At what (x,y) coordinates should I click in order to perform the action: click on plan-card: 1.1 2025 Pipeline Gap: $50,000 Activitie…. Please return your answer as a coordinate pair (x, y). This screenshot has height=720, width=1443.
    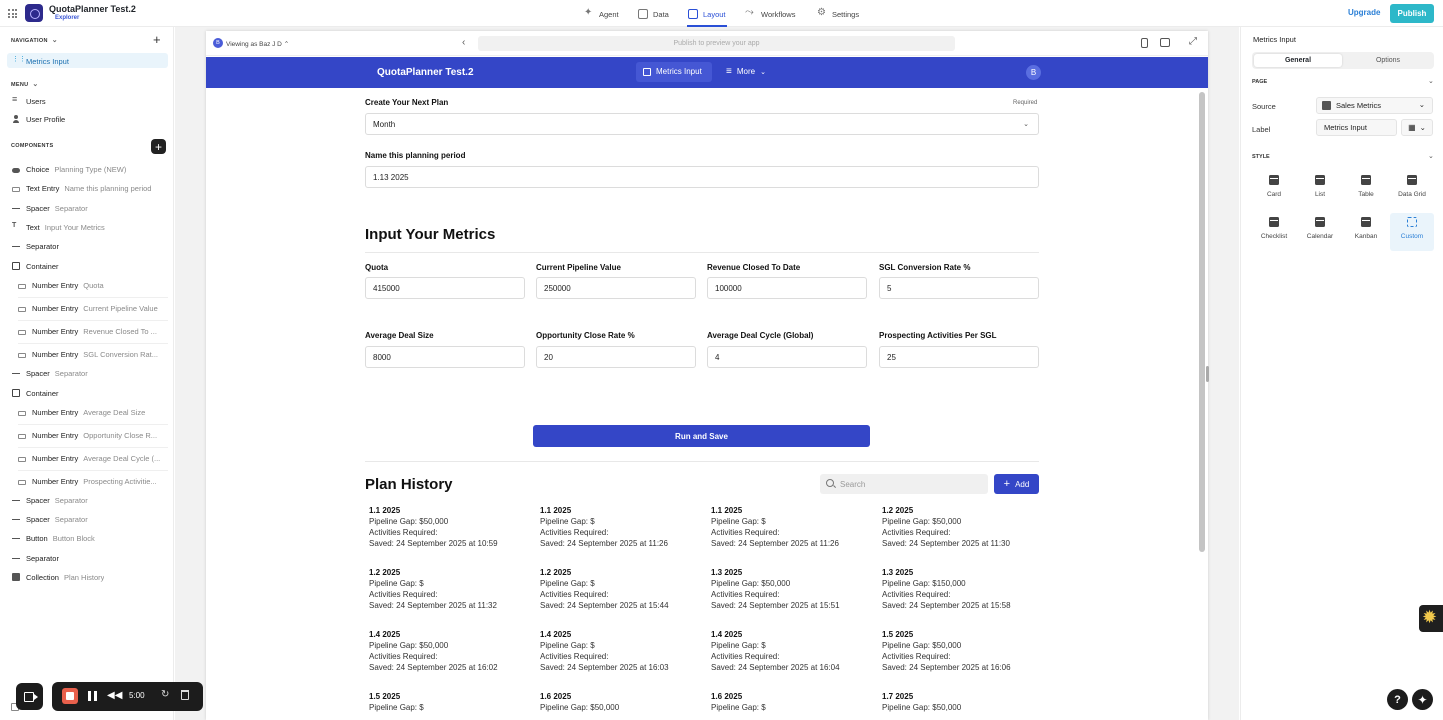
    Looking at the image, I should click on (451, 527).